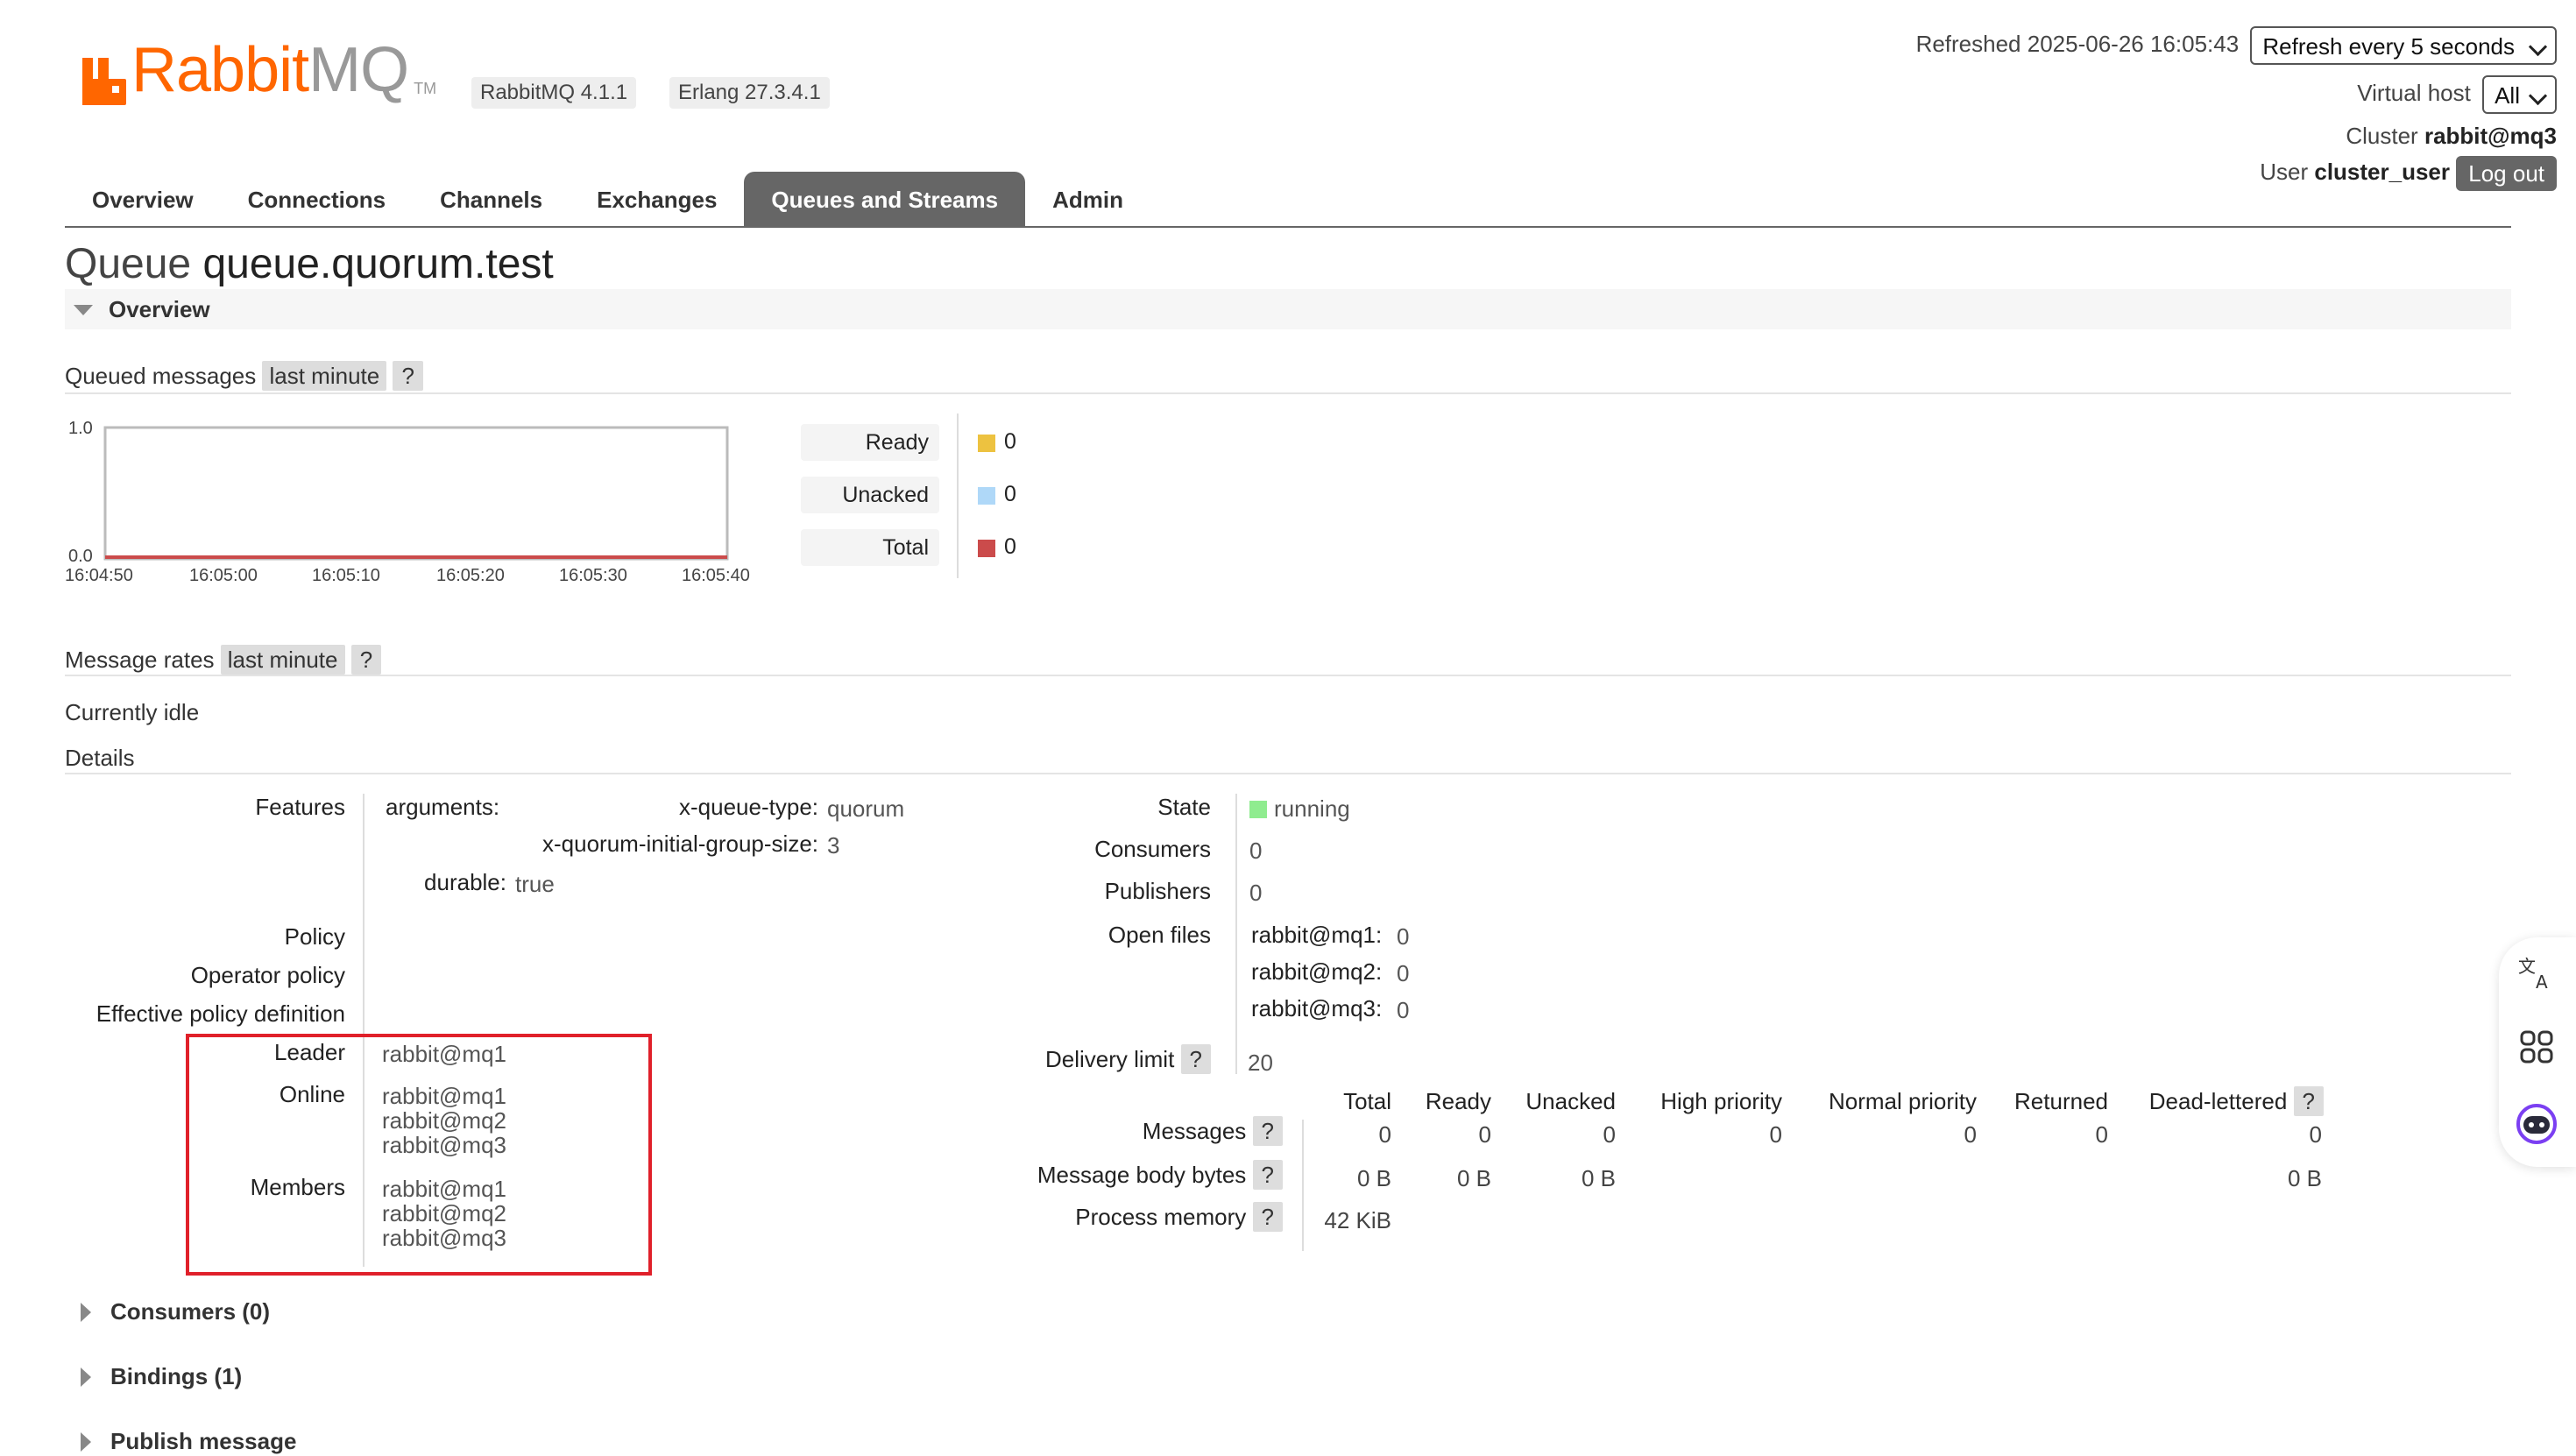 This screenshot has width=2576, height=1456. Describe the element at coordinates (1267, 1131) in the screenshot. I see `messages-help: ?` at that location.